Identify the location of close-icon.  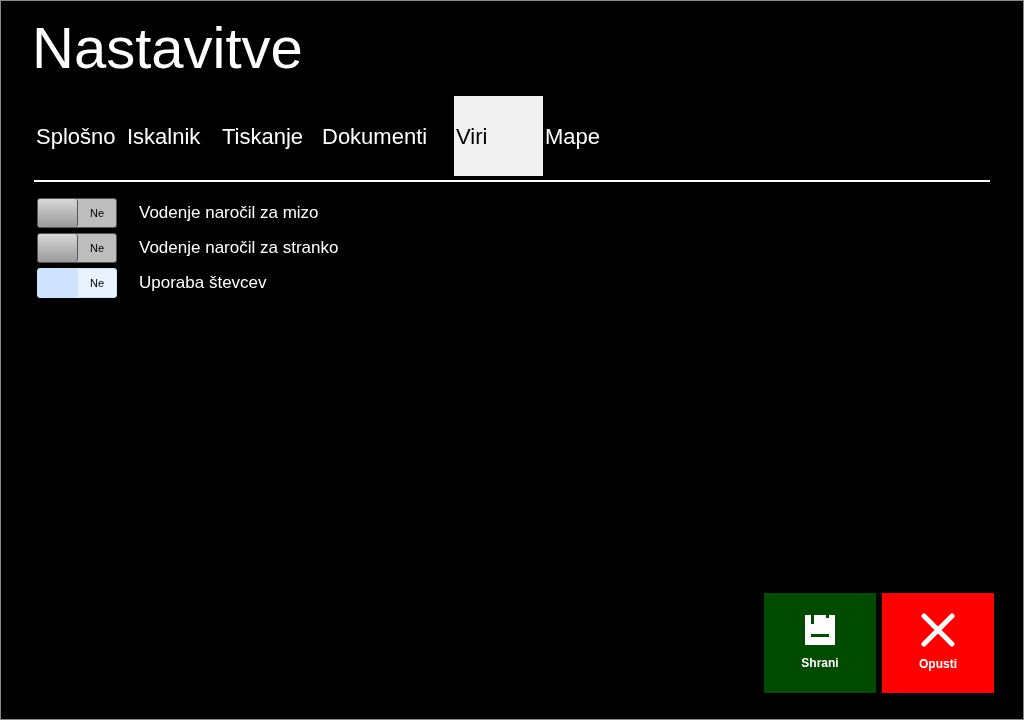
(938, 630).